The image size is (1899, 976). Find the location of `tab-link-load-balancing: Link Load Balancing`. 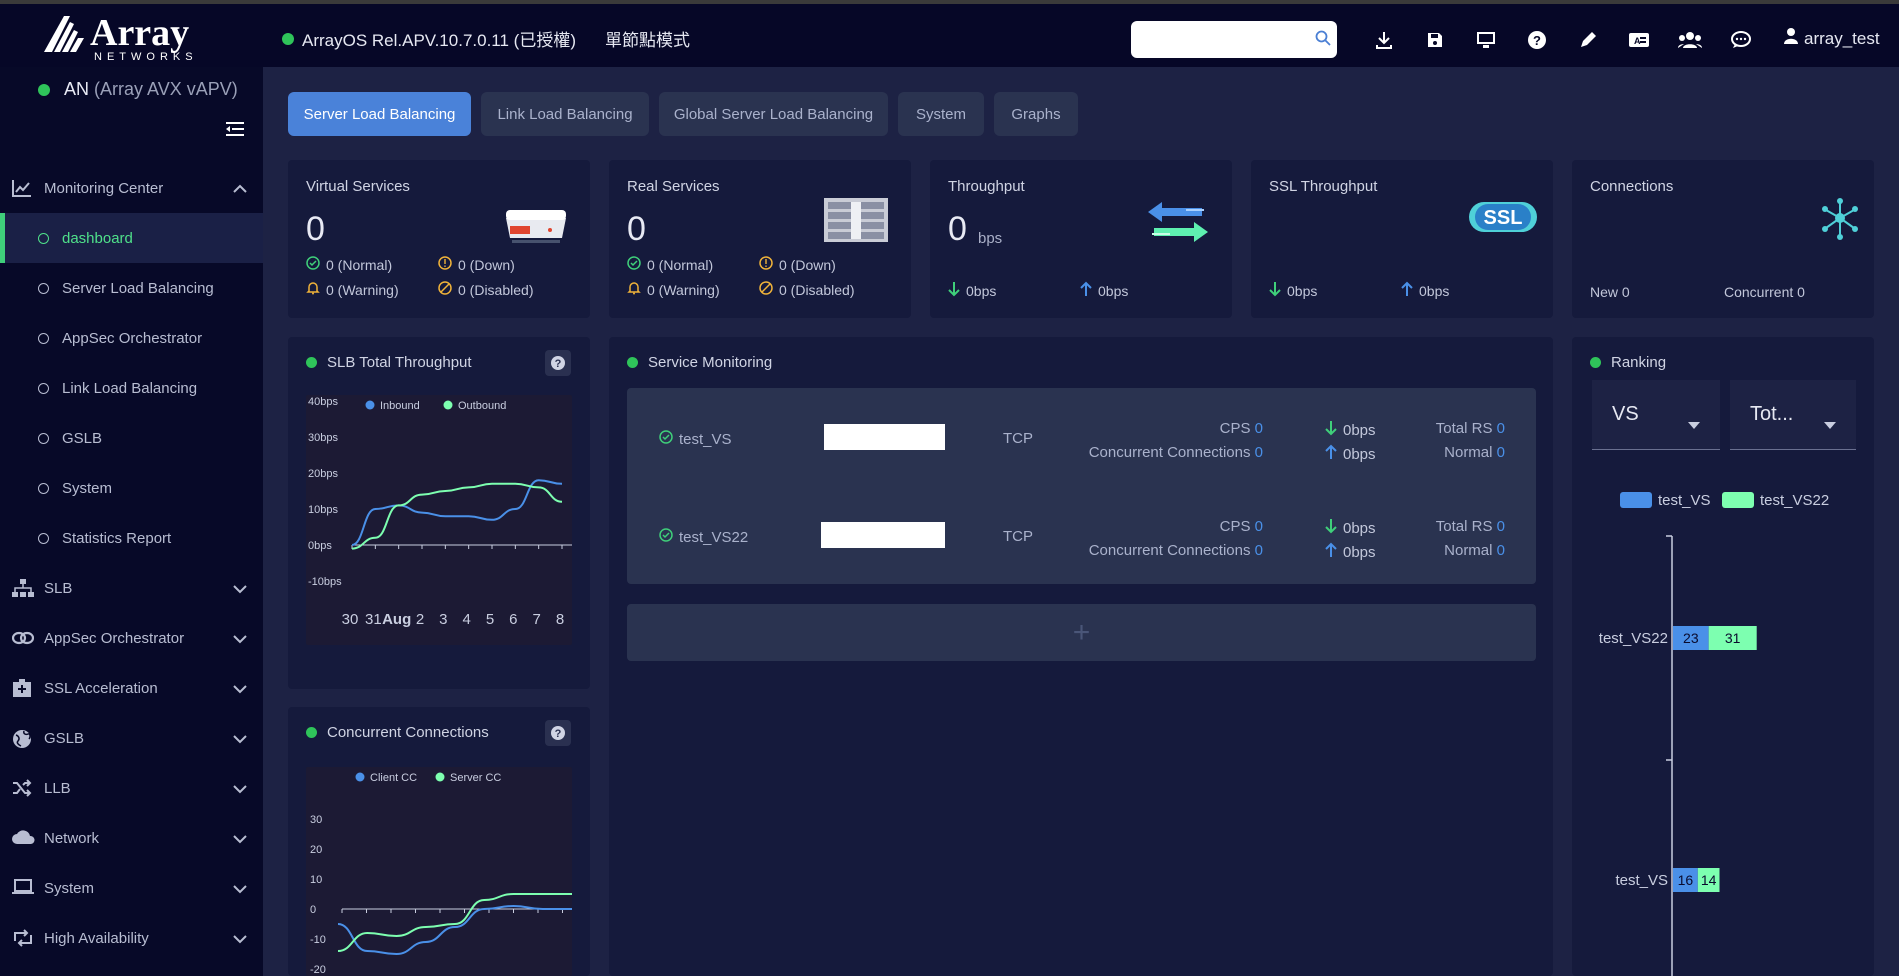

tab-link-load-balancing: Link Load Balancing is located at coordinates (565, 114).